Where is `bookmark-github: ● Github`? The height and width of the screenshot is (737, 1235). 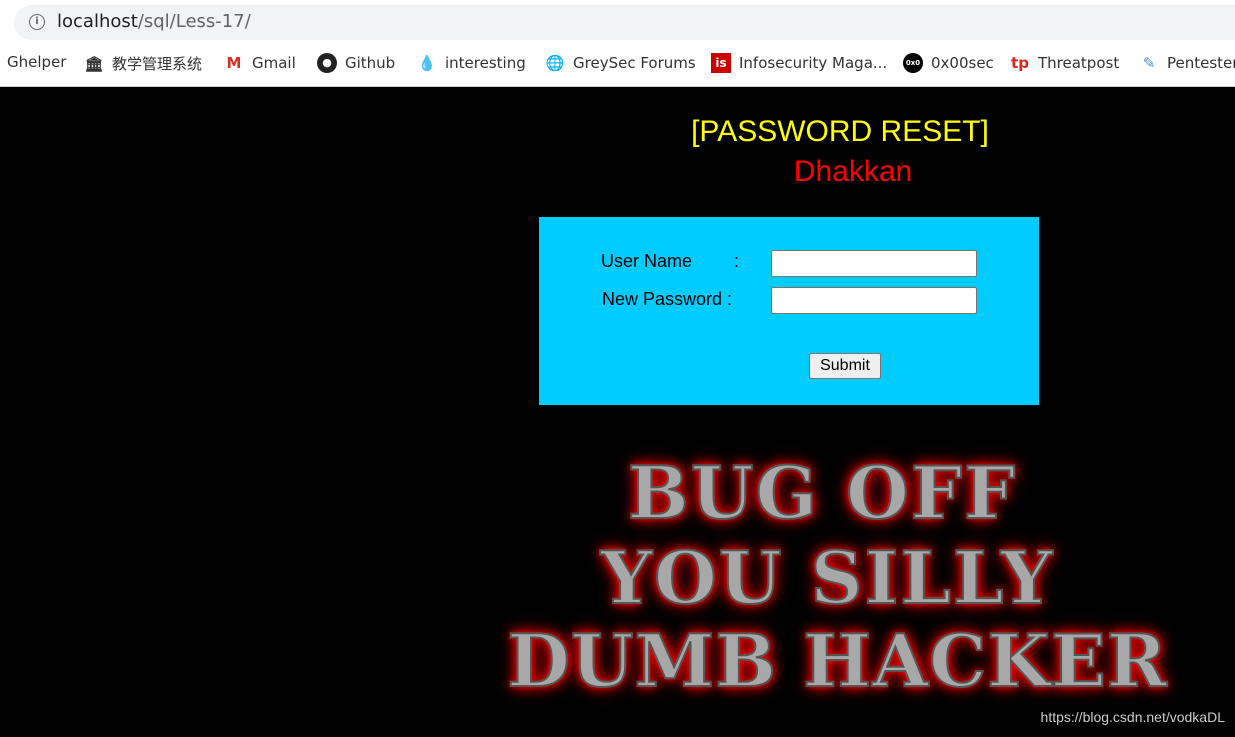 bookmark-github: ● Github is located at coordinates (356, 63).